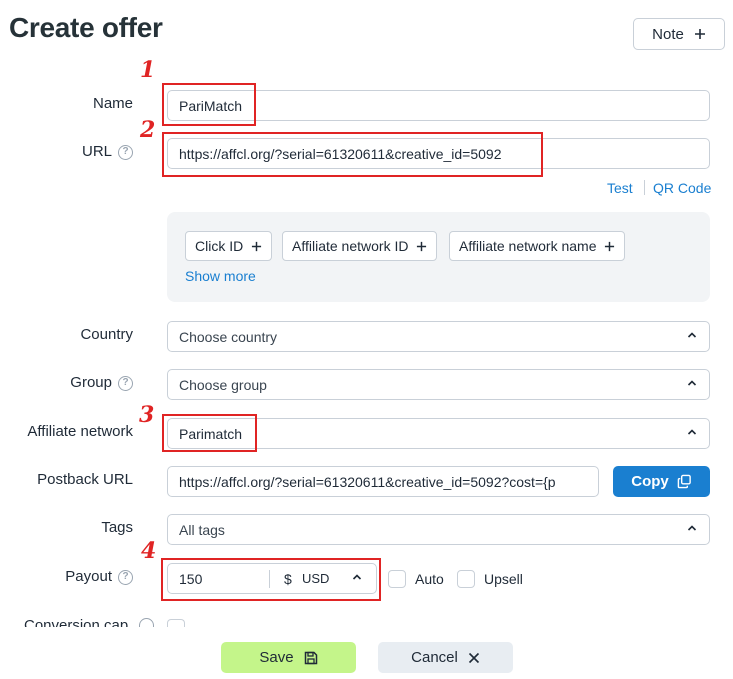 This screenshot has width=733, height=679. I want to click on payout-label: Payout ?, so click(66, 577).